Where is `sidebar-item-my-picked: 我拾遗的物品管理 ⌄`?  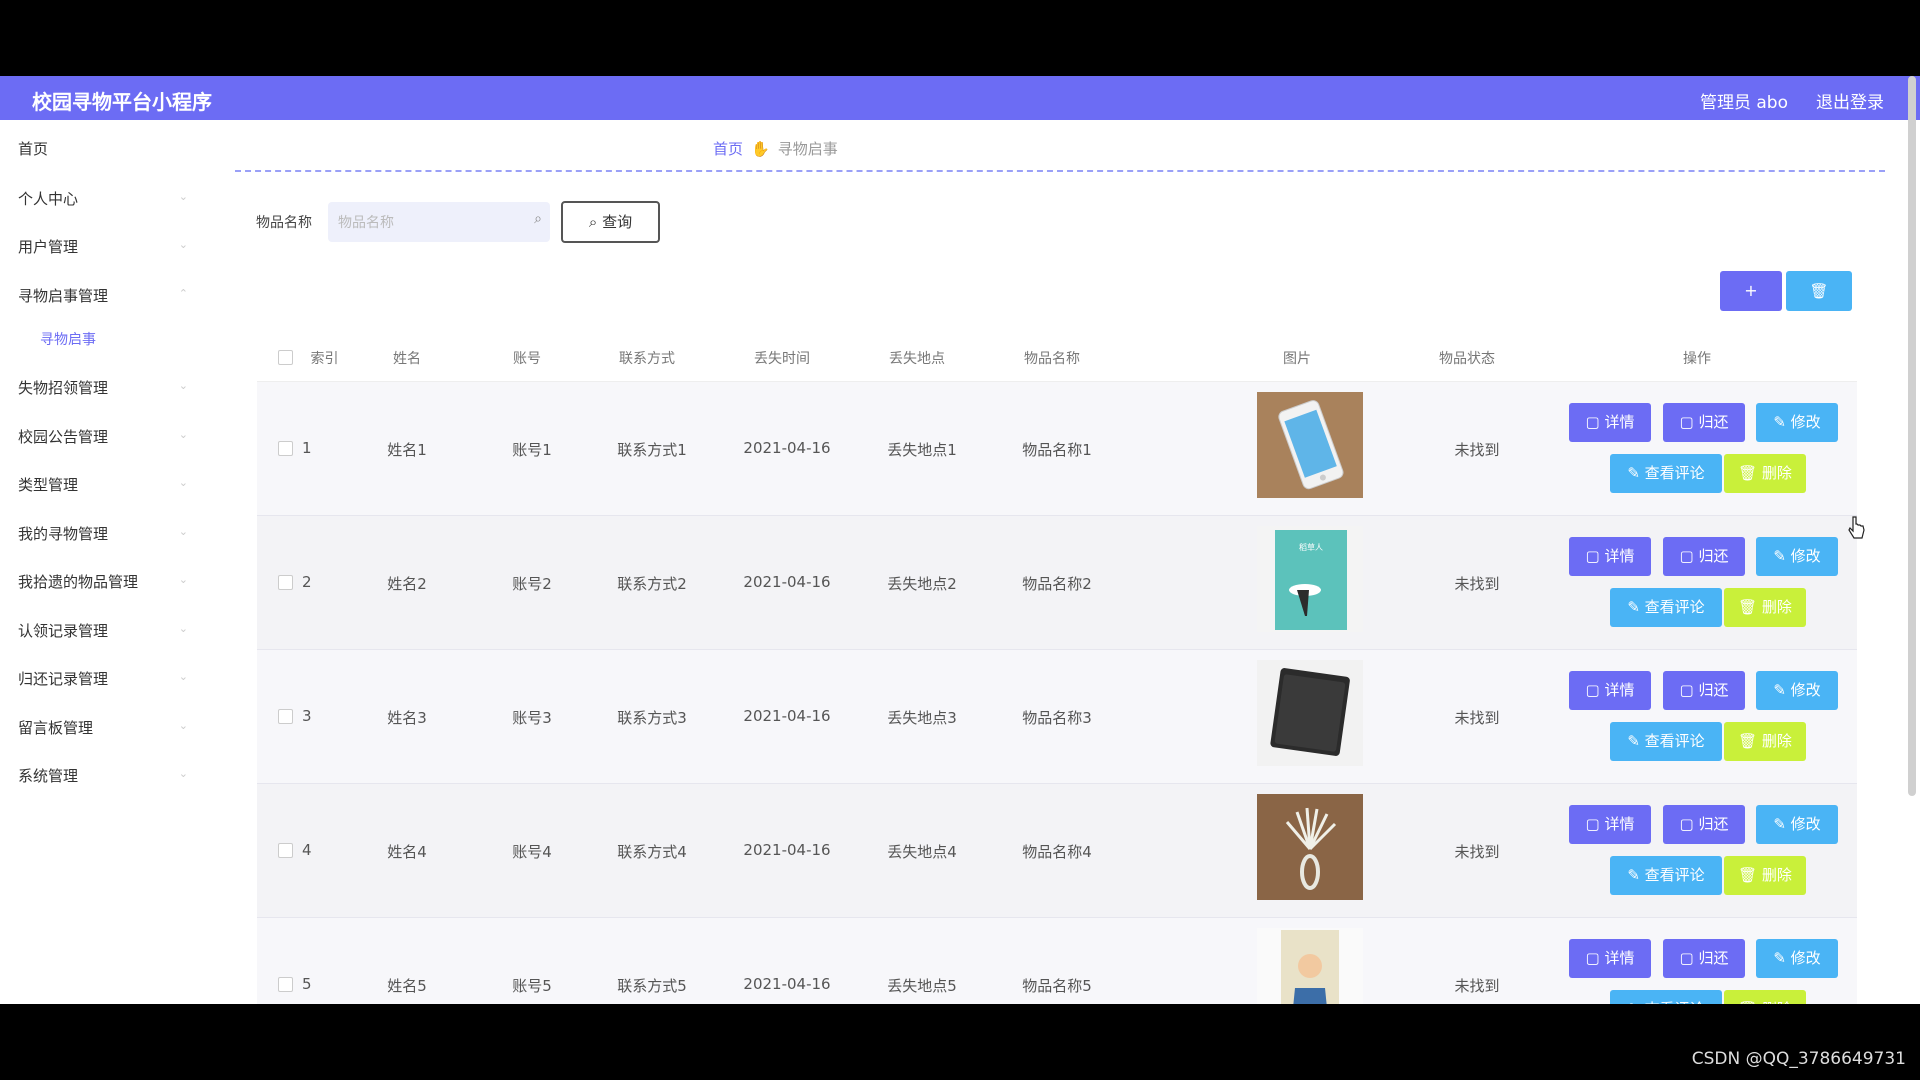
sidebar-item-my-picked: 我拾遗的物品管理 ⌄ is located at coordinates (103, 582).